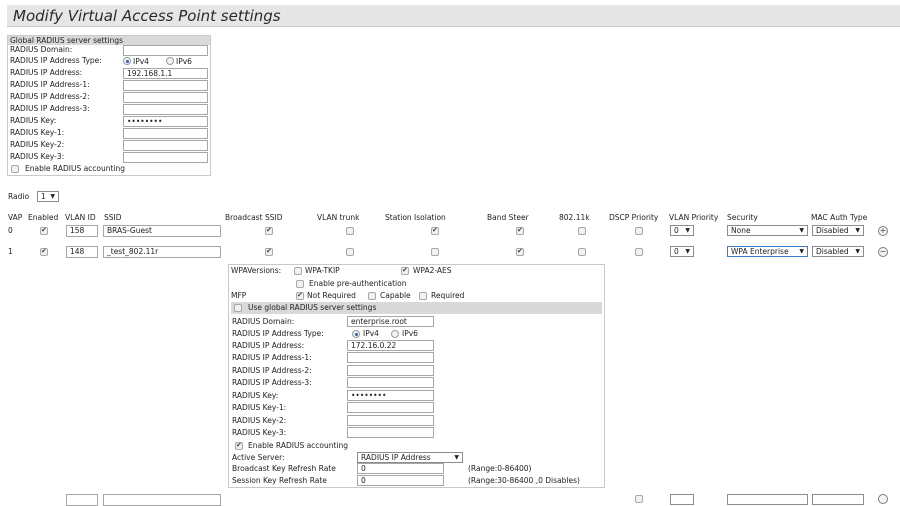  I want to click on col-station-isolation: Station Isolation, so click(415, 217).